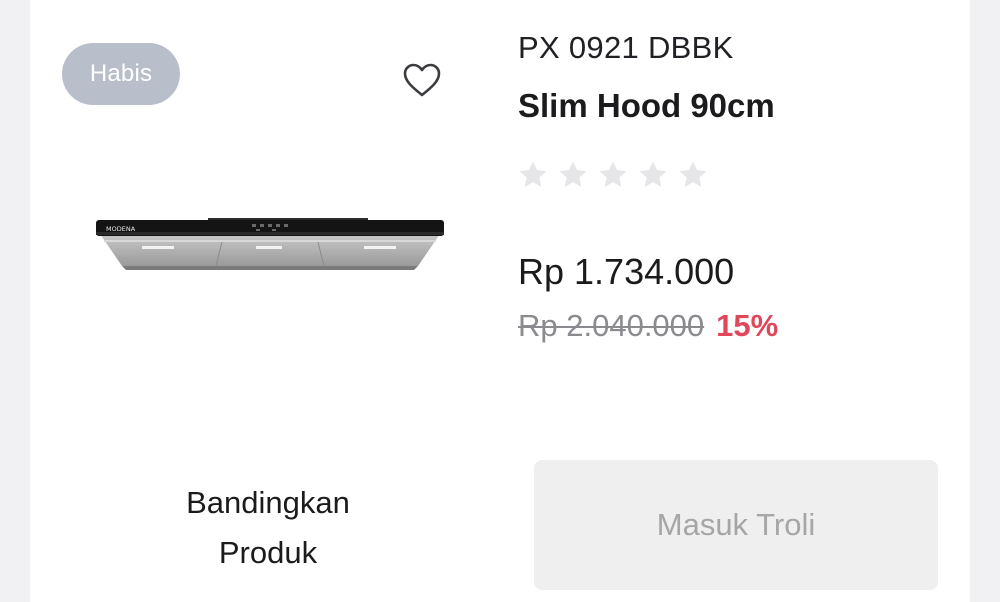  Describe the element at coordinates (268, 552) in the screenshot. I see `compare-label-line2: Produk` at that location.